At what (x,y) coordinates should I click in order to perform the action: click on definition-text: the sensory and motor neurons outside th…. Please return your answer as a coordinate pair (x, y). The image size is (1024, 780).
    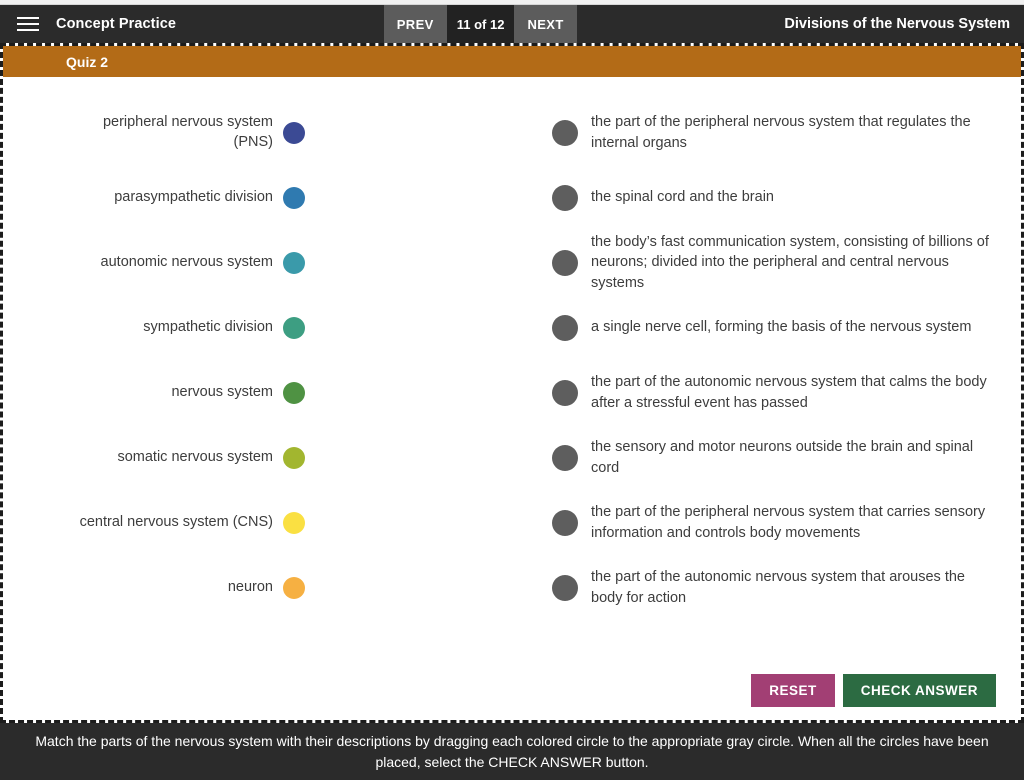
    Looking at the image, I should click on (782, 457).